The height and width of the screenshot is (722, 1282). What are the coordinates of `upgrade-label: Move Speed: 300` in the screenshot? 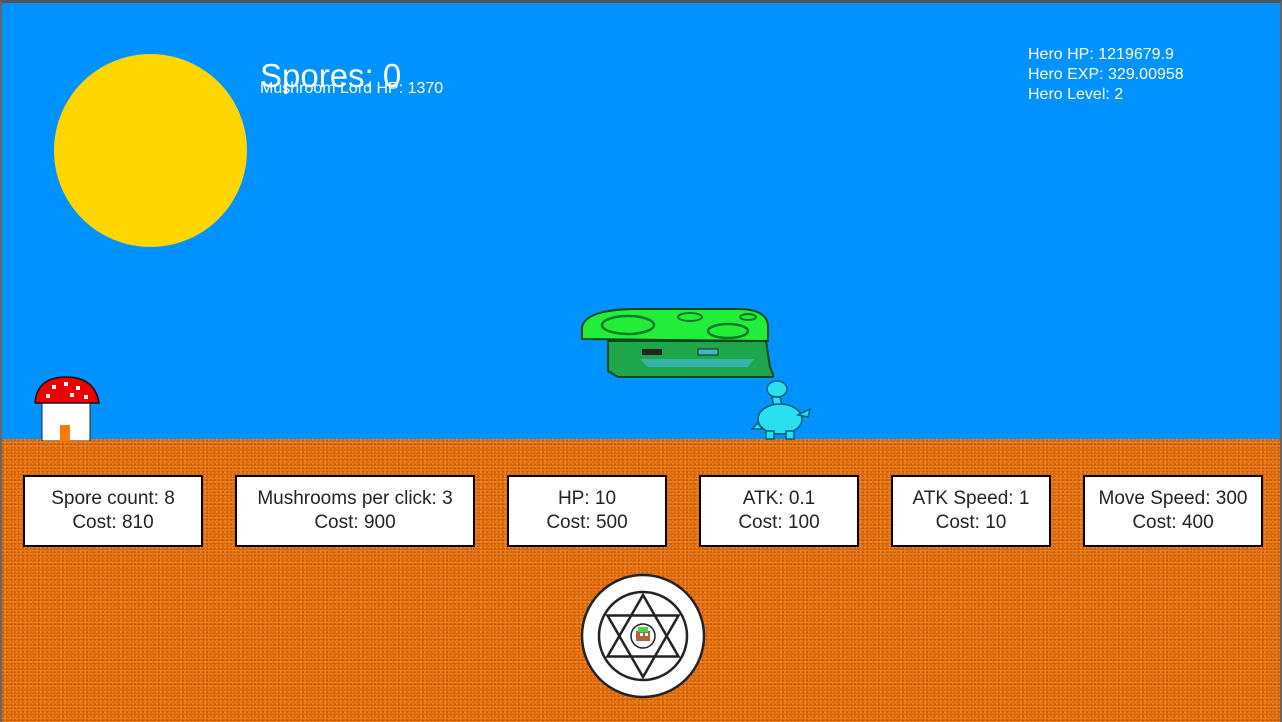 It's located at (1173, 498).